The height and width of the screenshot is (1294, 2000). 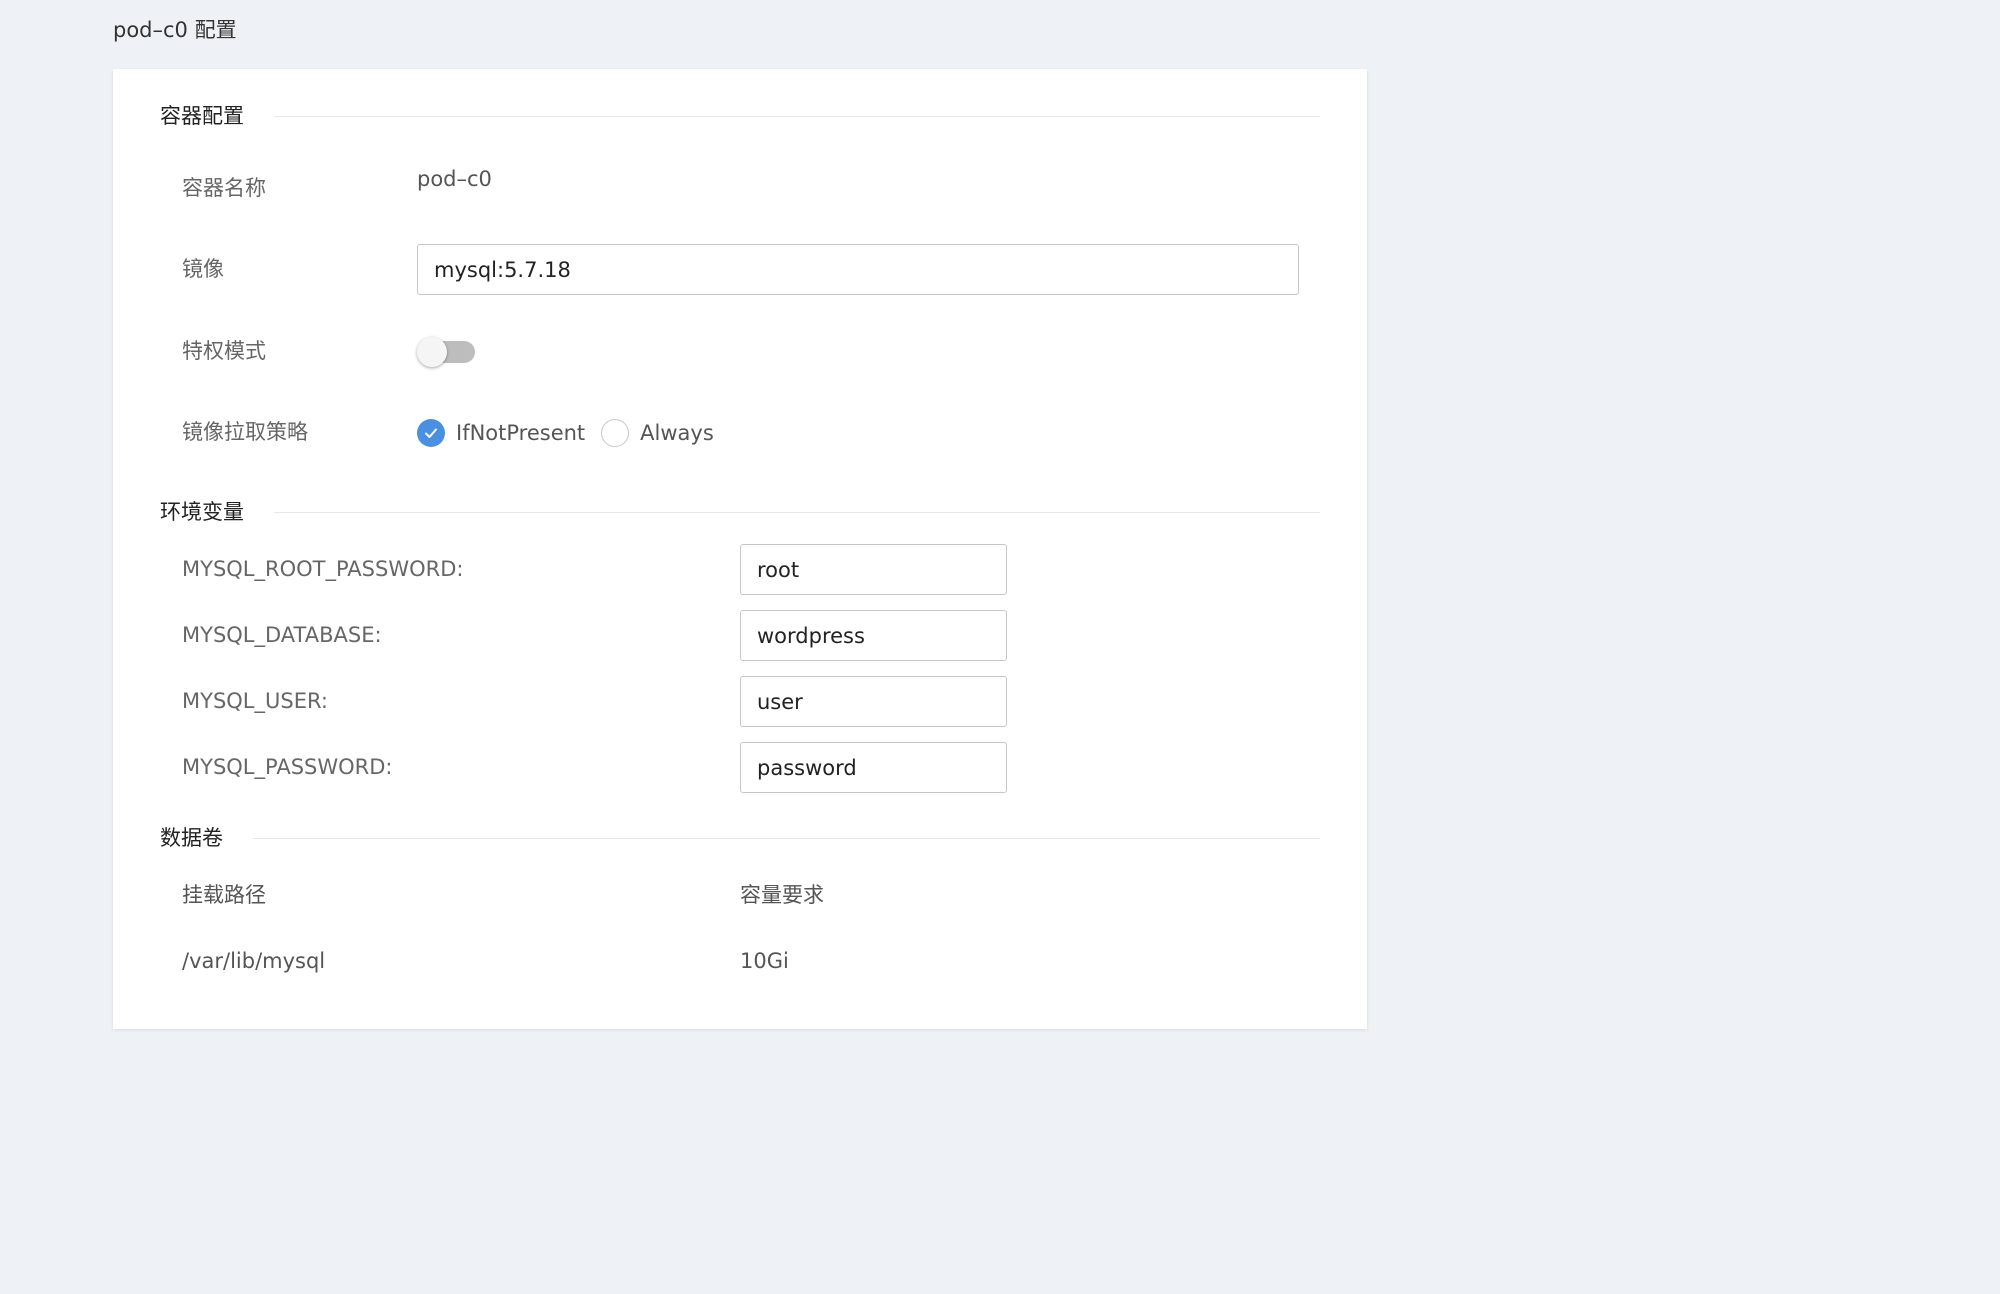 What do you see at coordinates (432, 352) in the screenshot?
I see `toggle-knob` at bounding box center [432, 352].